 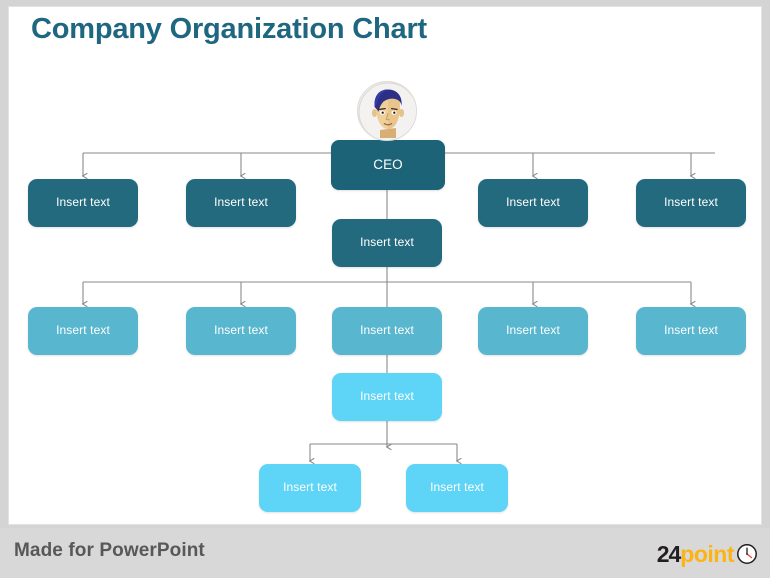 I want to click on node-level3-center: Insert text, so click(x=387, y=243).